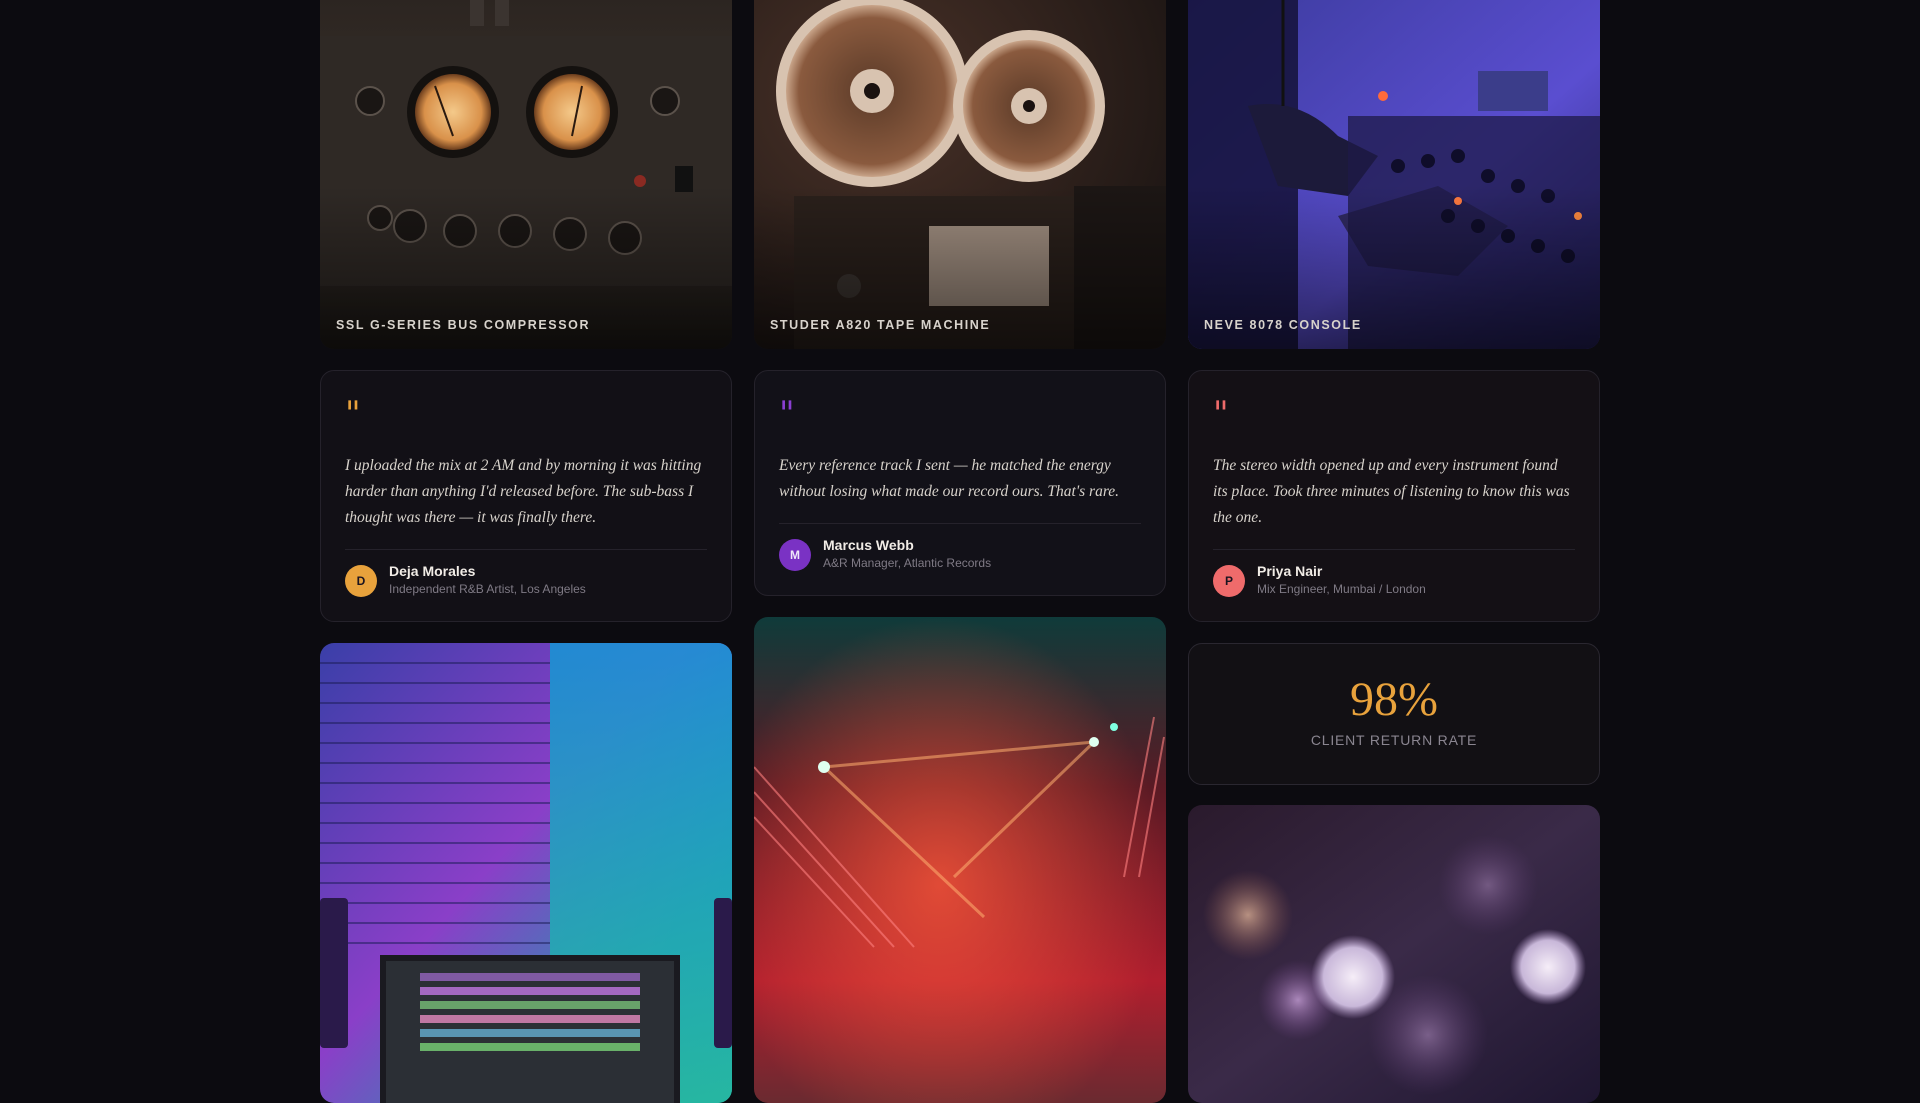  I want to click on avatar: D, so click(361, 580).